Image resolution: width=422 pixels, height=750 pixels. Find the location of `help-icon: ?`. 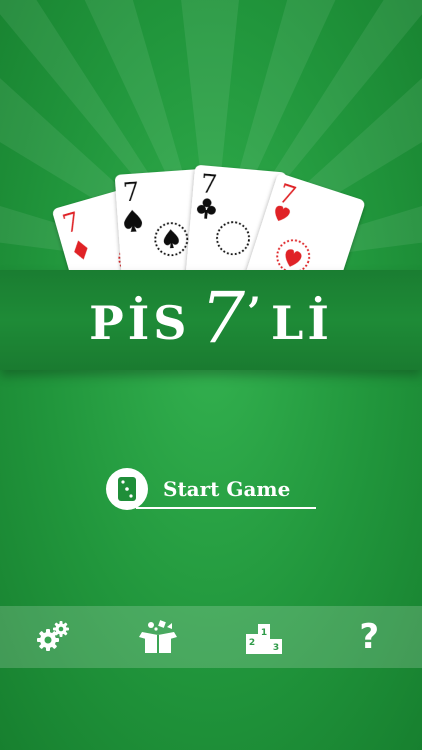

help-icon: ? is located at coordinates (369, 637).